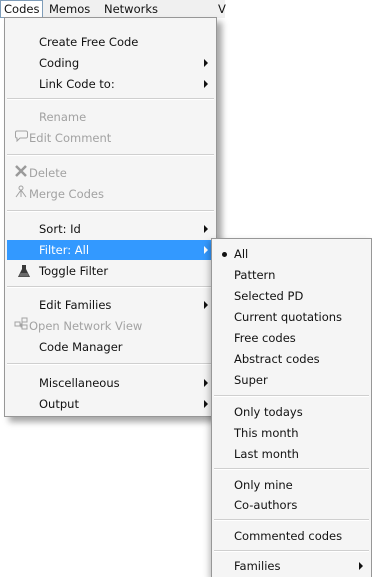  I want to click on edit-families-label: Edit Families, so click(75, 305).